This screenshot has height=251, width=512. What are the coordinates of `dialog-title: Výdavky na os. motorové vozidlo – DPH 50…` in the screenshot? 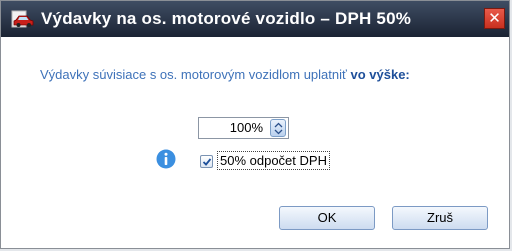 It's located at (226, 18).